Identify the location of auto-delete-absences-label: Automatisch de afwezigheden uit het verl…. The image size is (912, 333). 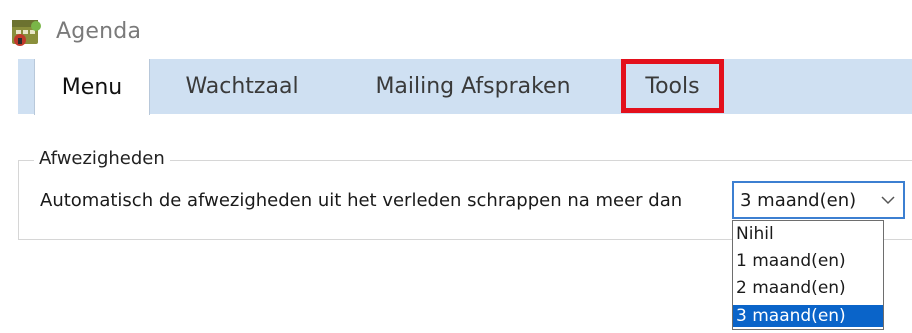
(361, 200).